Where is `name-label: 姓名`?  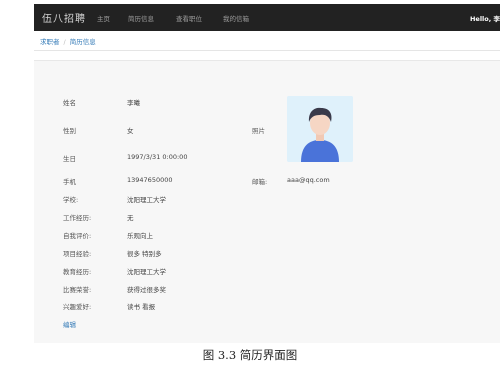 name-label: 姓名 is located at coordinates (69, 103).